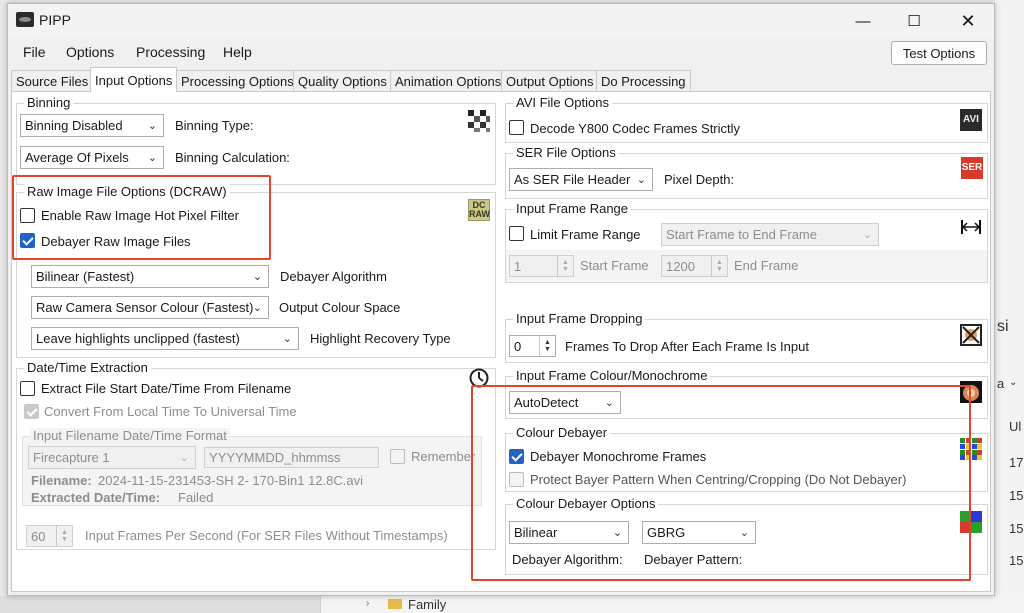 The width and height of the screenshot is (1024, 613). I want to click on folder-label: Family, so click(427, 604).